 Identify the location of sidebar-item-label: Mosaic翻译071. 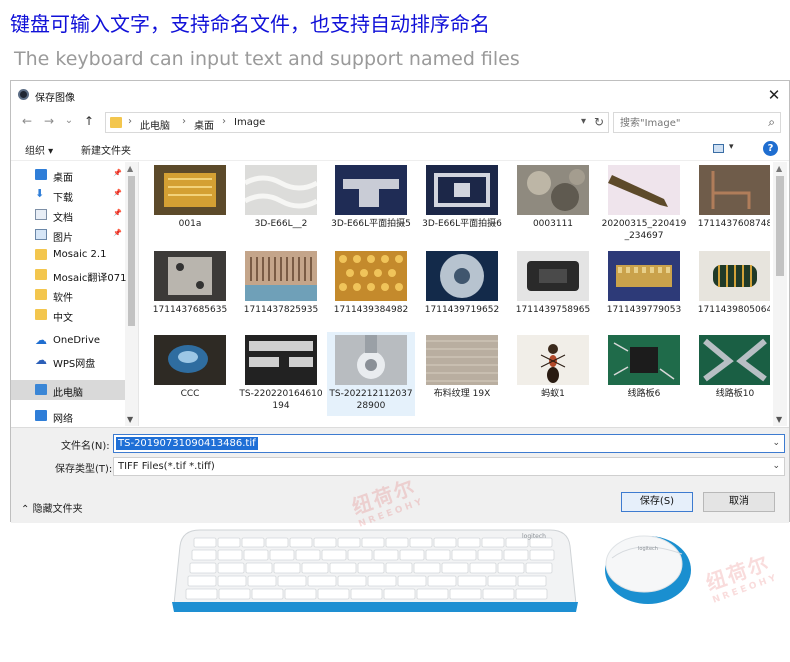
(90, 278).